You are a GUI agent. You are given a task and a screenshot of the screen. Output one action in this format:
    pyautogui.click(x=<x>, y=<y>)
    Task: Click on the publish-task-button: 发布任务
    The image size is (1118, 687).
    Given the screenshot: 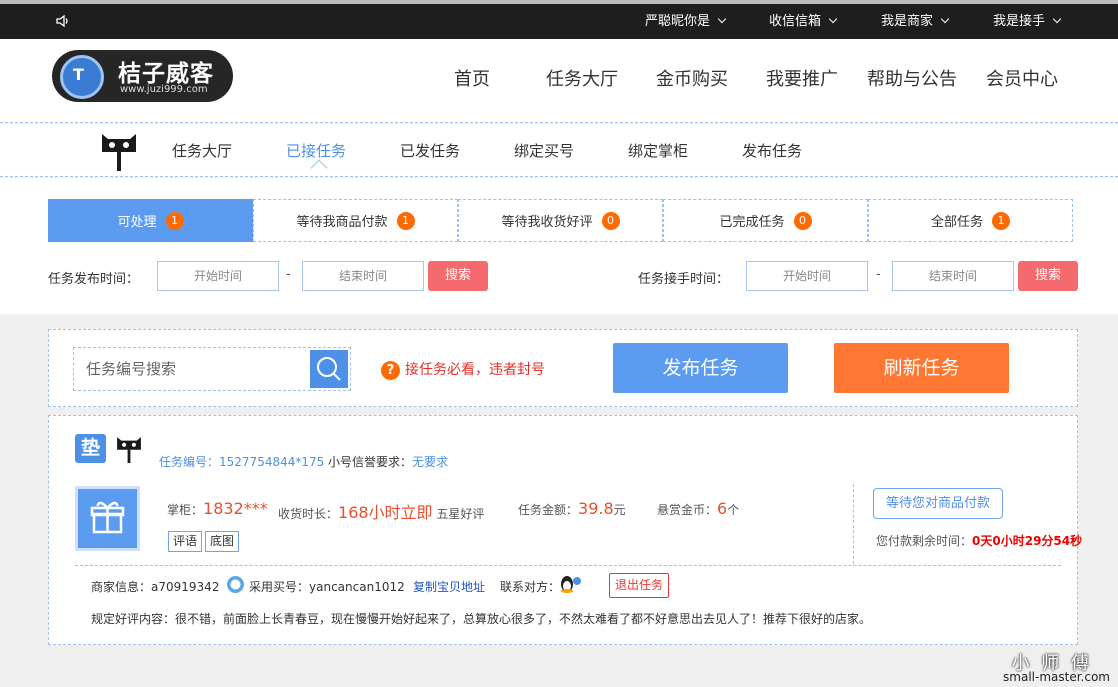 What is the action you would take?
    pyautogui.click(x=700, y=368)
    